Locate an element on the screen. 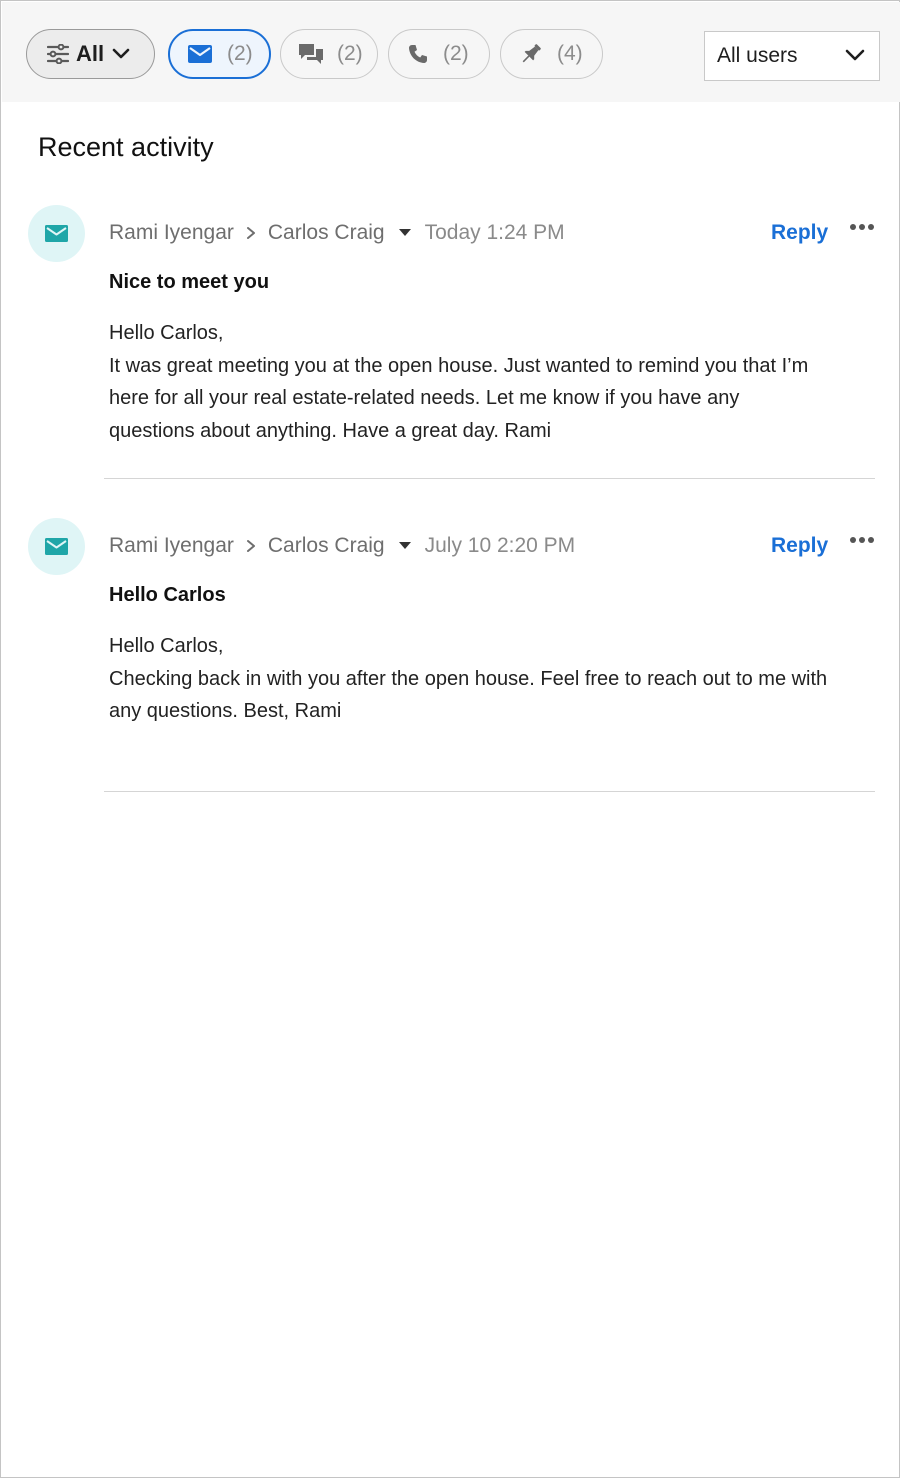  activity-timestamp: Today 1:24 PM is located at coordinates (494, 232).